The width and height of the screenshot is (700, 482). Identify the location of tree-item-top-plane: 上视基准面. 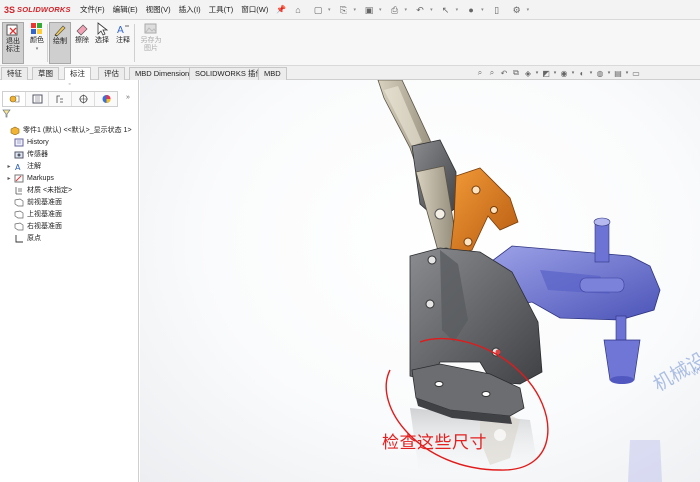
(33, 214).